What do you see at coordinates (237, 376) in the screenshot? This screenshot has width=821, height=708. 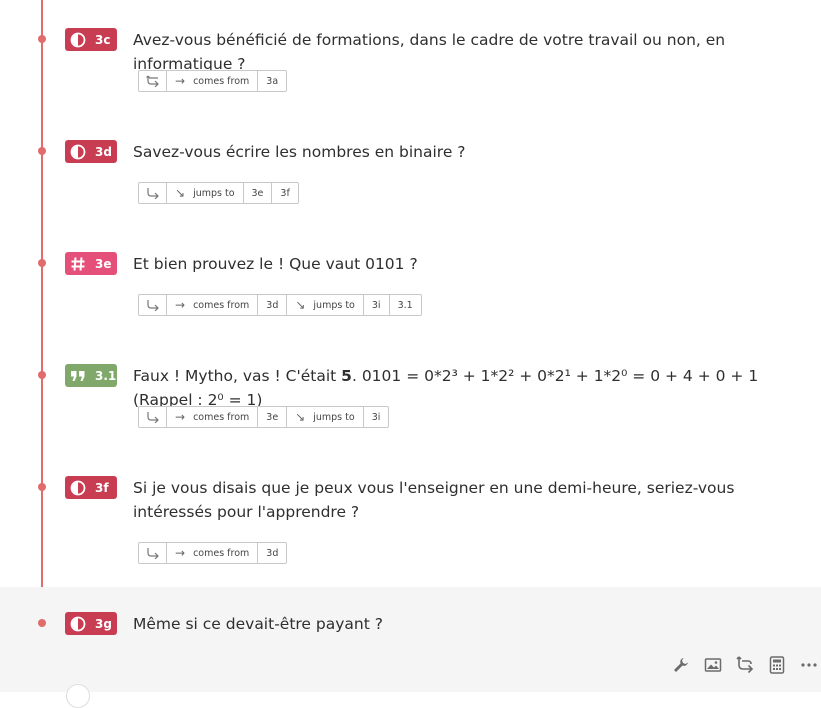 I see `statement-text-part: Faux ! Mytho, vas ! C'était` at bounding box center [237, 376].